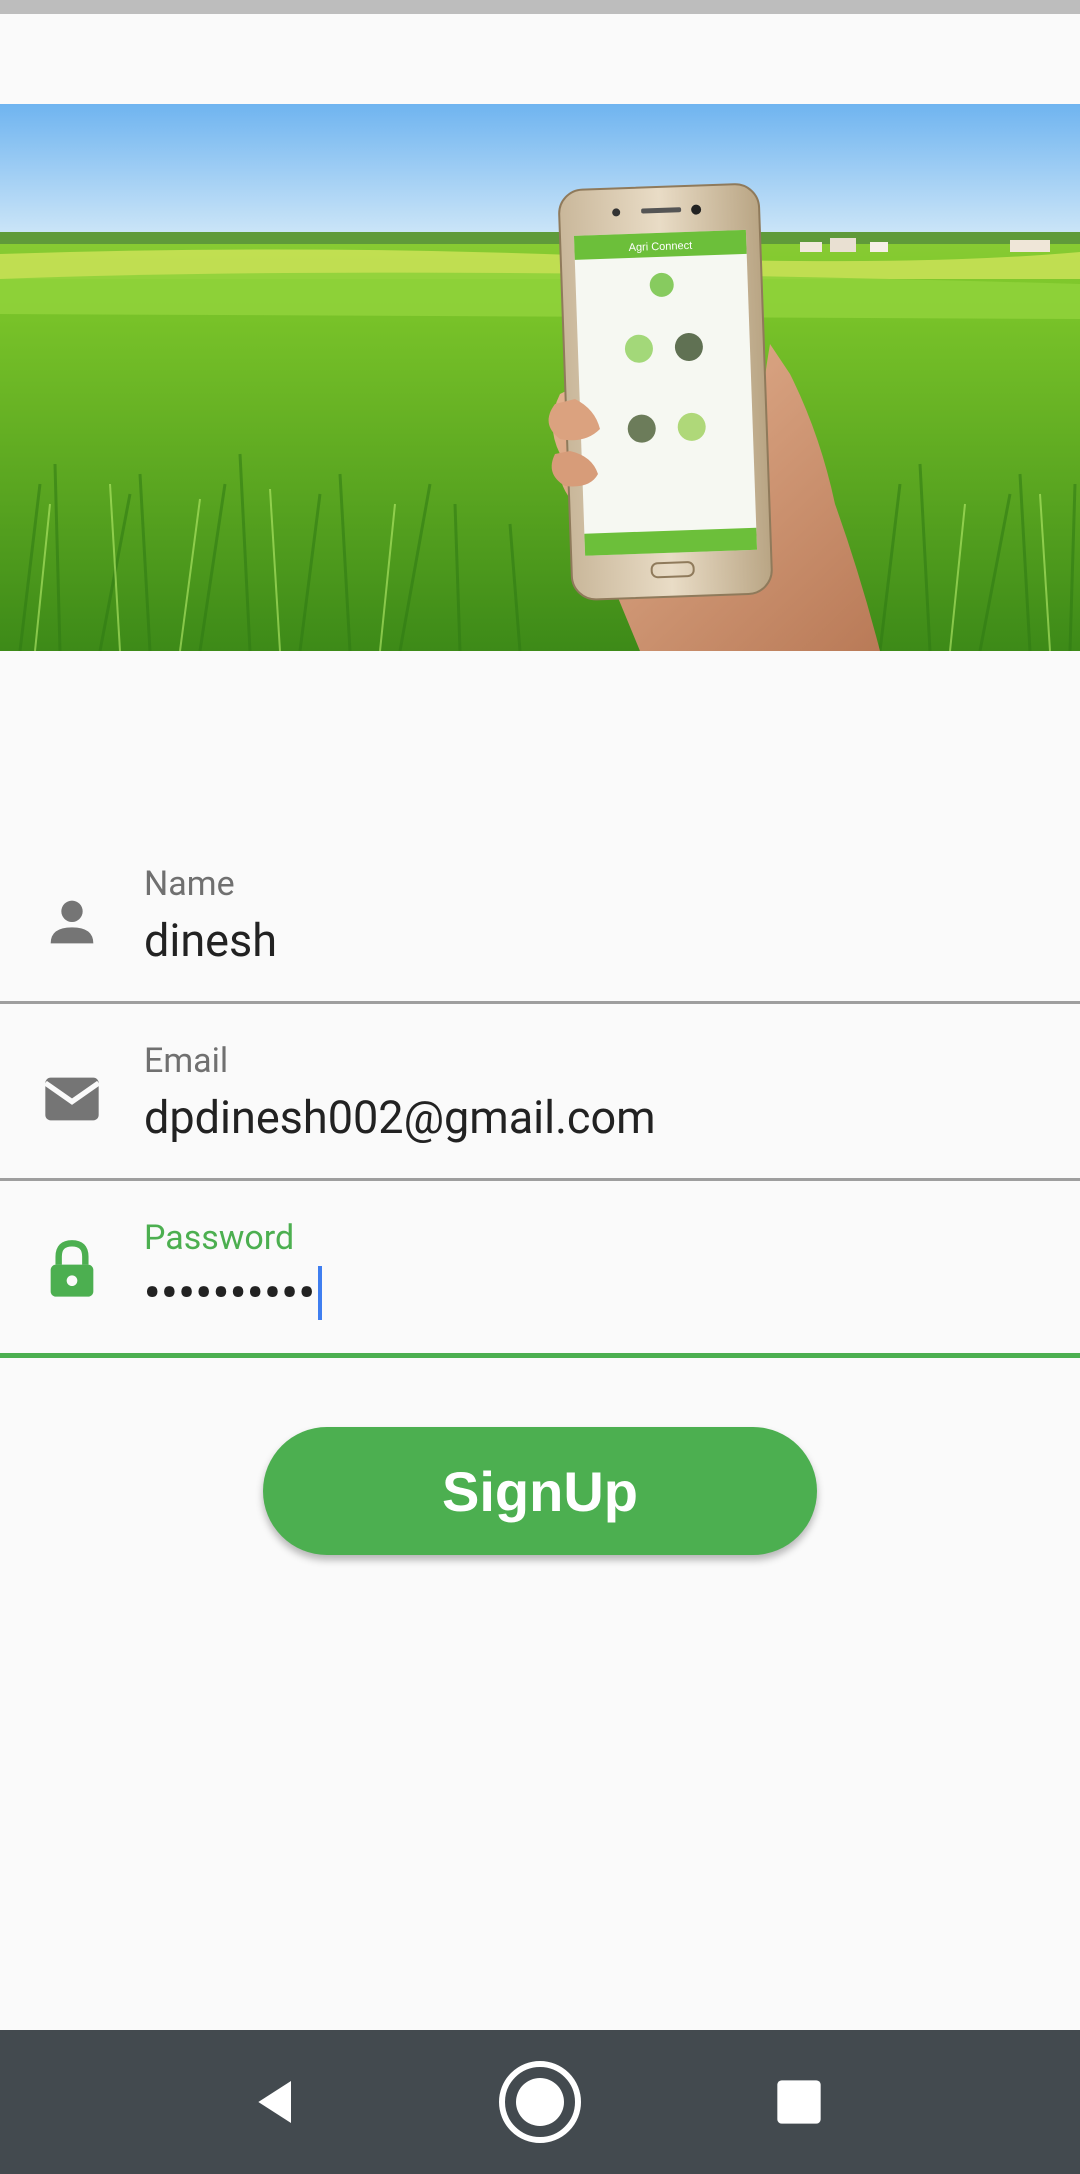 The width and height of the screenshot is (1080, 2174). I want to click on name-field: Name dinesh, so click(540, 916).